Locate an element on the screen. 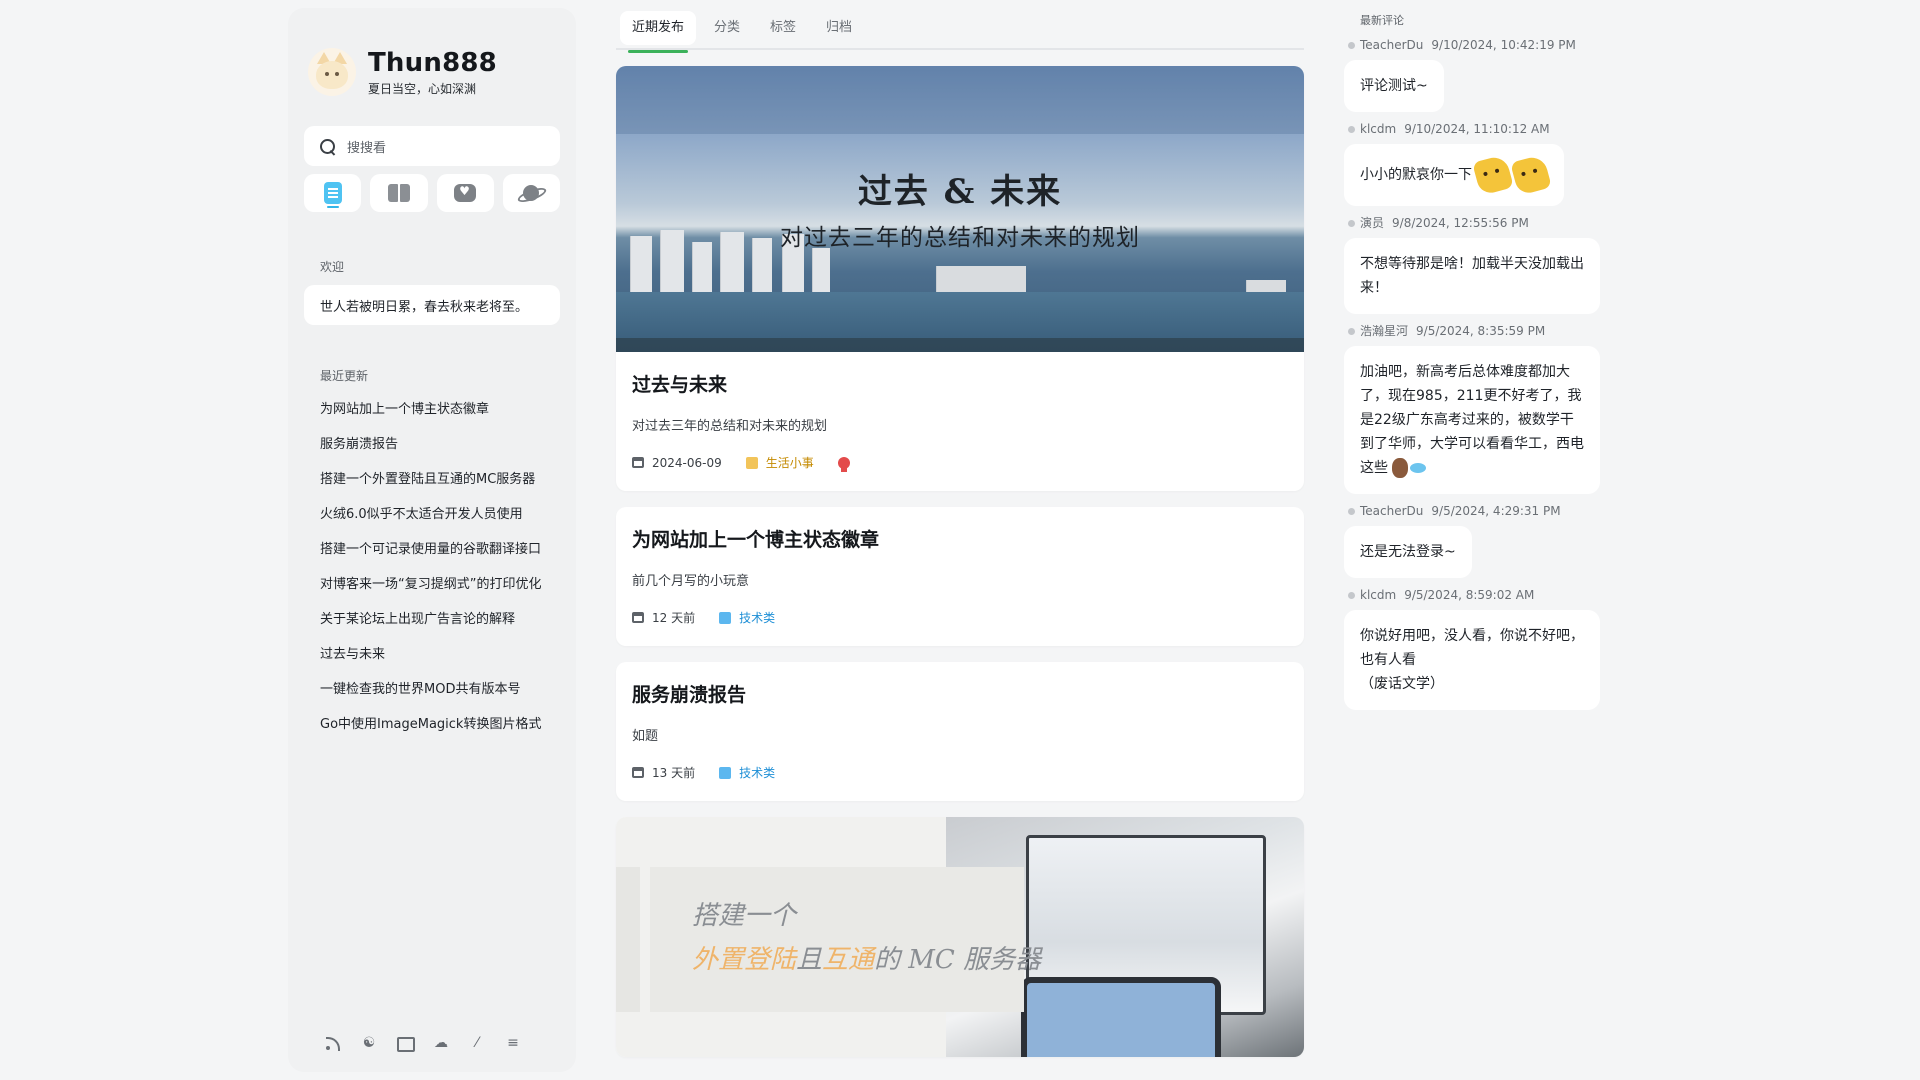  book-icon is located at coordinates (398, 193).